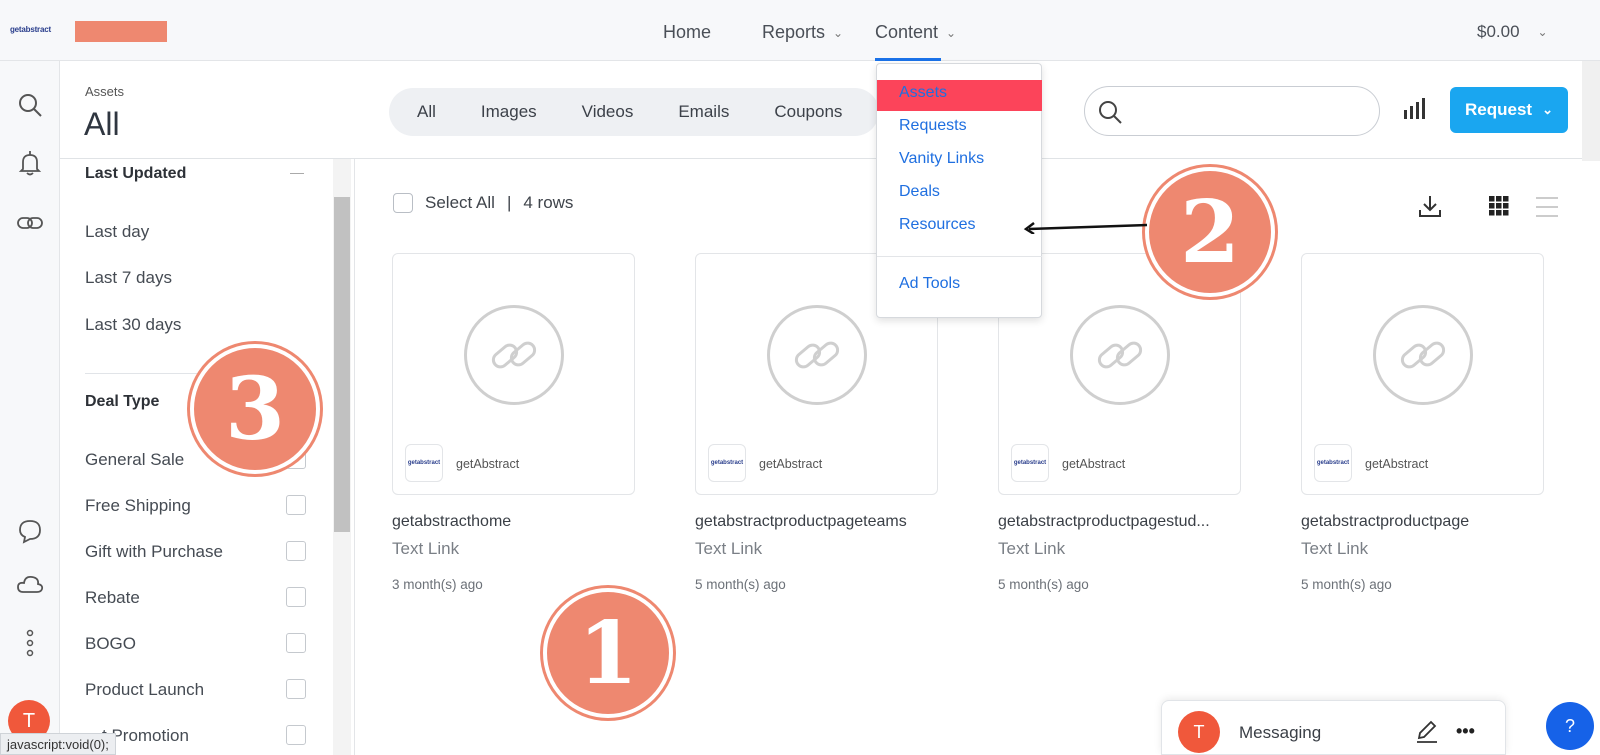 The height and width of the screenshot is (755, 1600). I want to click on icon-rail, so click(30, 408).